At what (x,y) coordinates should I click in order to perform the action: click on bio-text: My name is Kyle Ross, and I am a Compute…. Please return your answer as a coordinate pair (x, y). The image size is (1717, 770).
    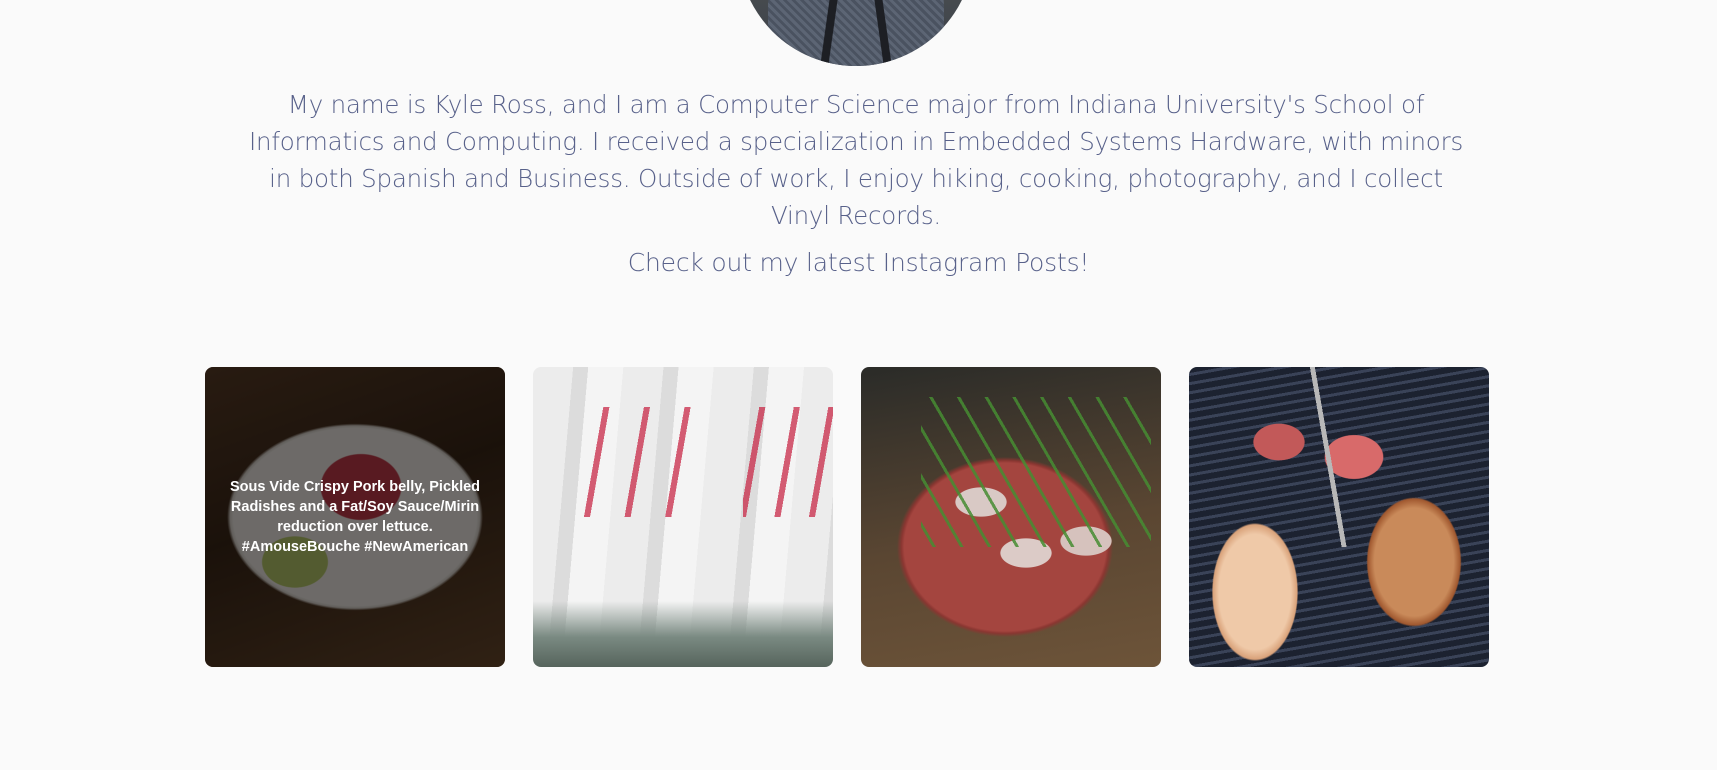
    Looking at the image, I should click on (856, 160).